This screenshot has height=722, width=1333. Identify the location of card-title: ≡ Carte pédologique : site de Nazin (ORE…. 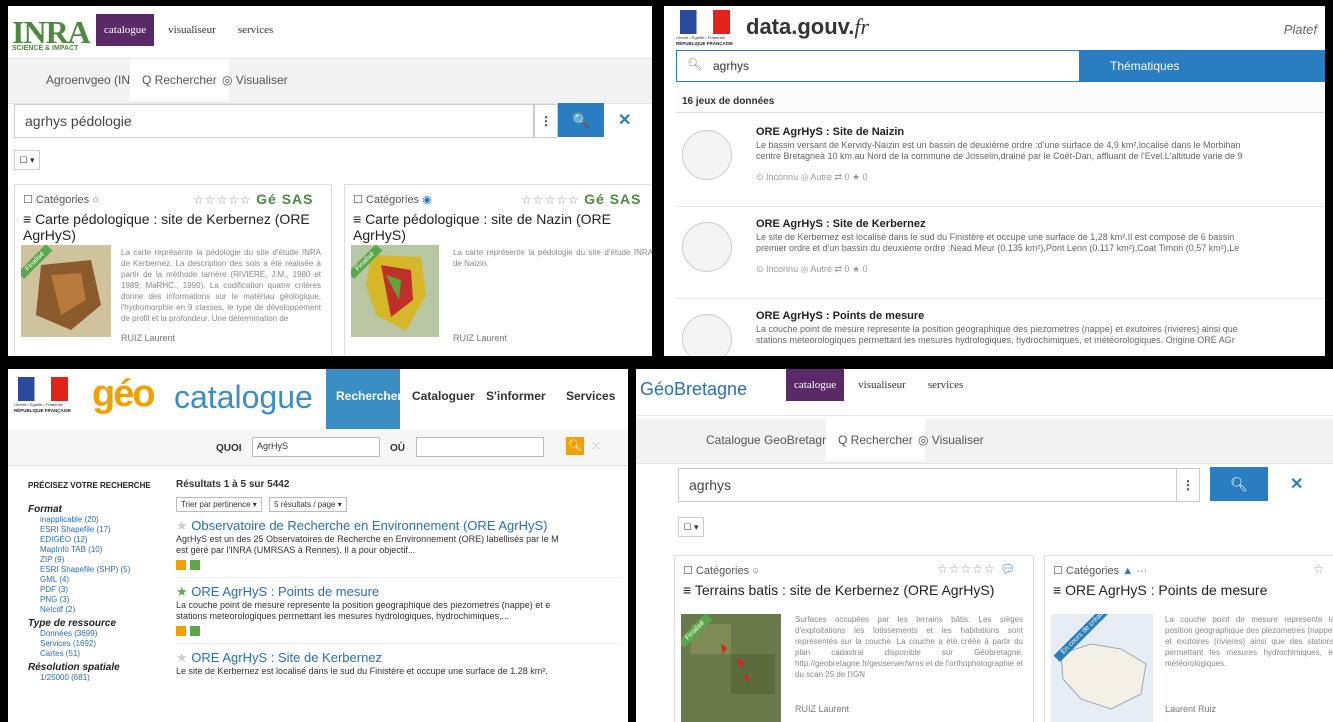
(502, 227).